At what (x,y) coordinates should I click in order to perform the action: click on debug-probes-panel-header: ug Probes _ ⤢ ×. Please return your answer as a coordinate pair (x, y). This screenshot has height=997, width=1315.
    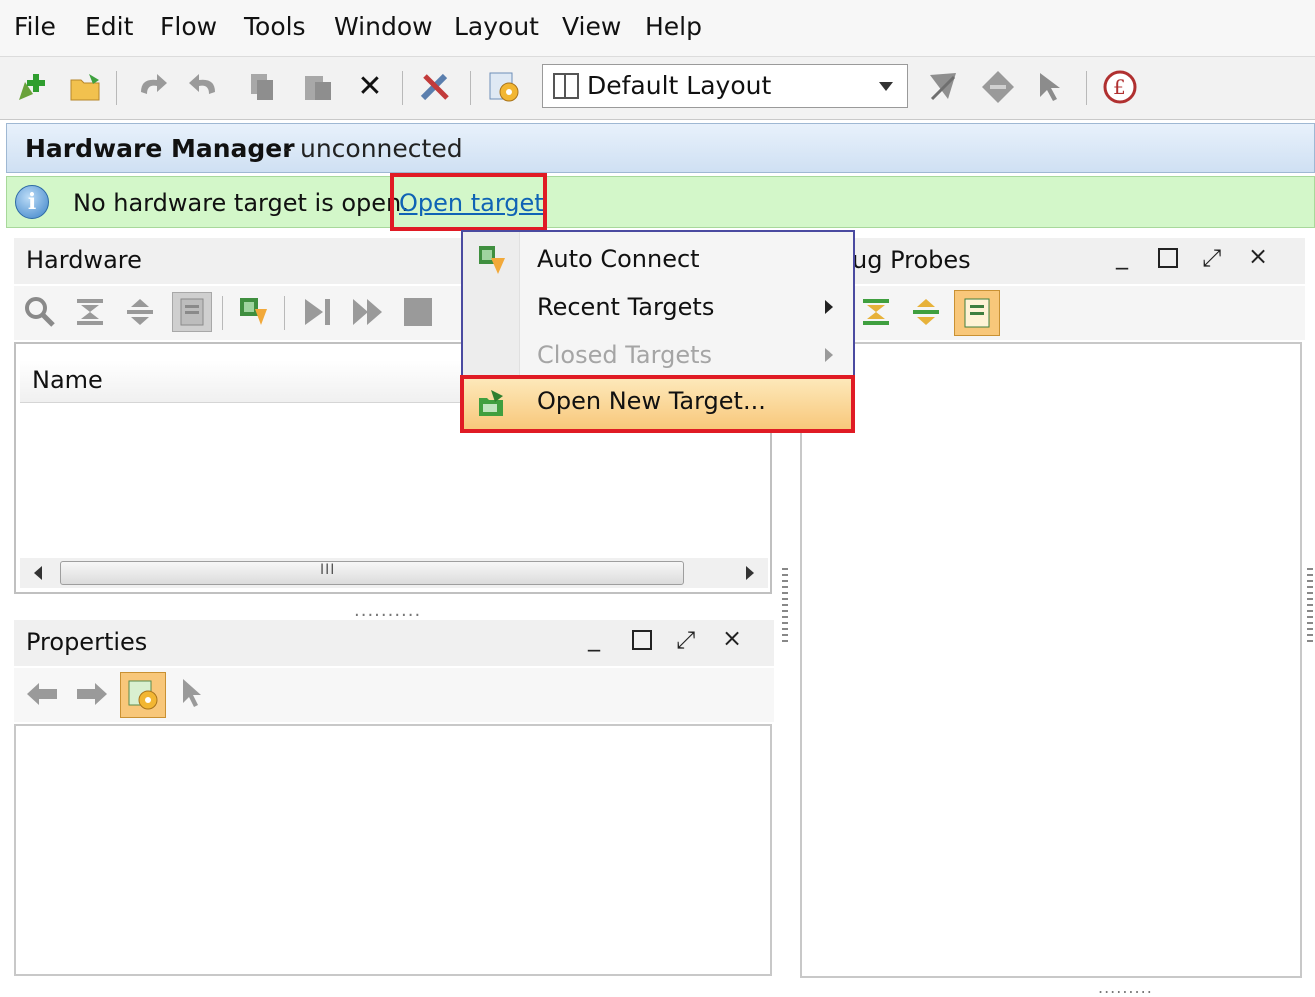
    Looking at the image, I should click on (1052, 261).